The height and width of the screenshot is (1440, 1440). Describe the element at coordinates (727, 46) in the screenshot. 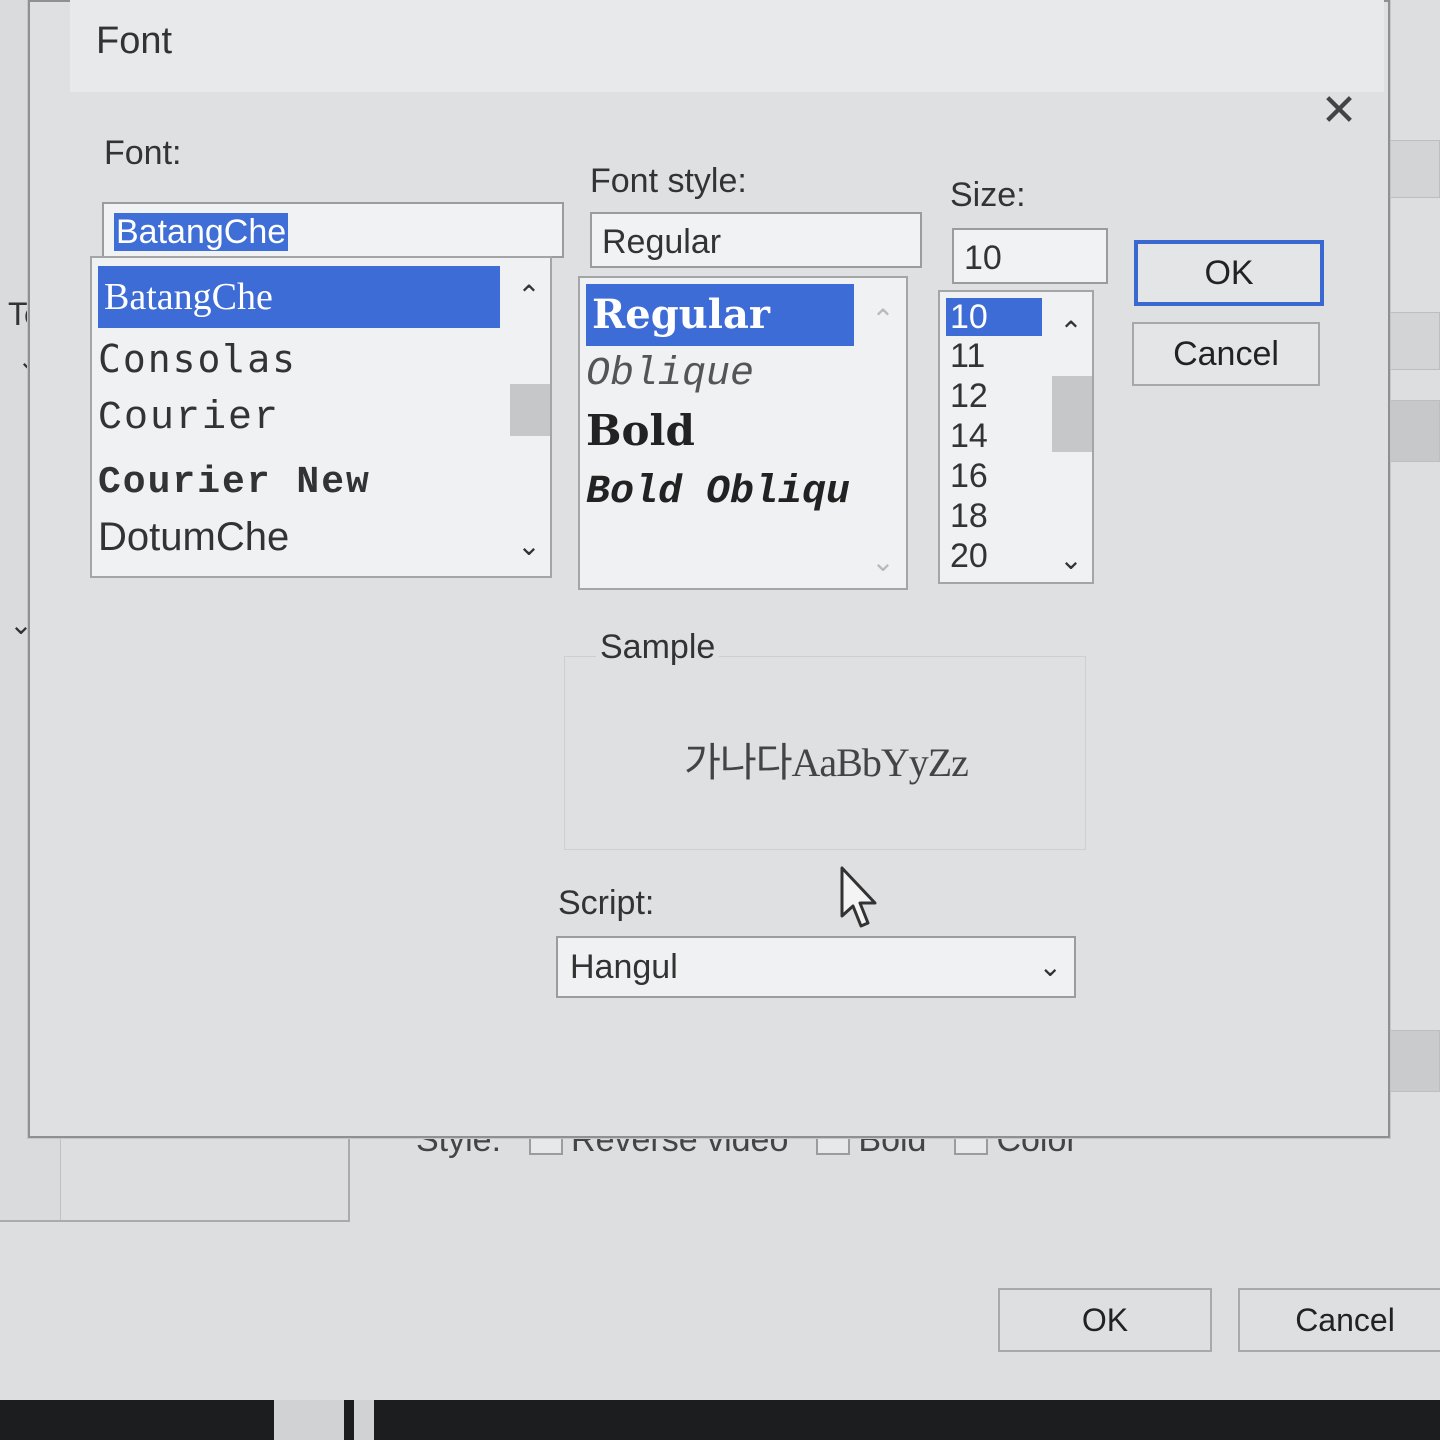

I see `dialog-titlebar` at that location.